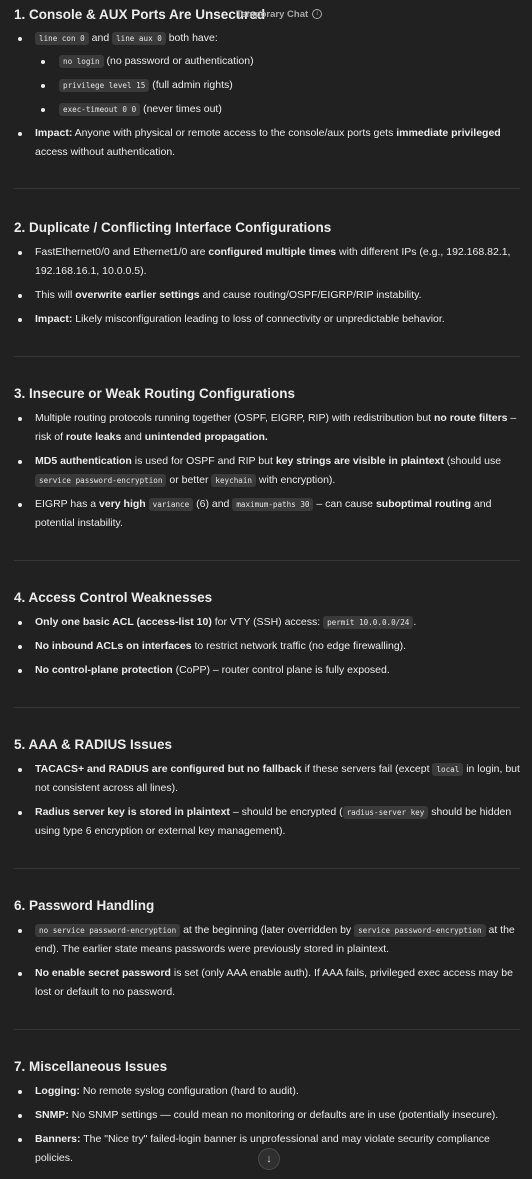 This screenshot has width=532, height=1179. I want to click on bold-text: No inbound ACLs on interfaces, so click(113, 646).